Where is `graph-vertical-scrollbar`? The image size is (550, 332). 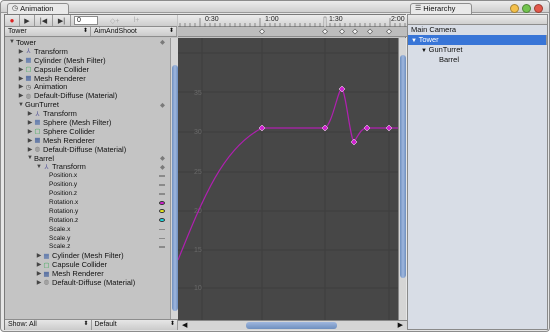 graph-vertical-scrollbar is located at coordinates (402, 179).